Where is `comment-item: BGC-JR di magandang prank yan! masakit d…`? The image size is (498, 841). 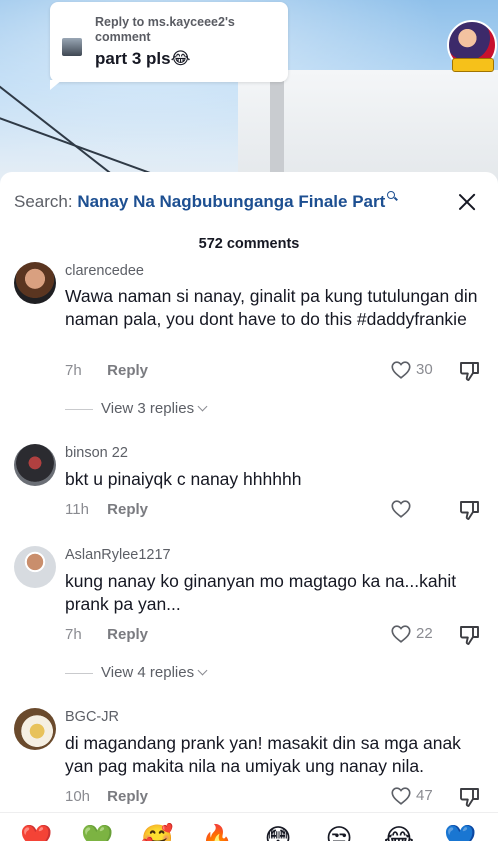 comment-item: BGC-JR di magandang prank yan! masakit d… is located at coordinates (249, 758).